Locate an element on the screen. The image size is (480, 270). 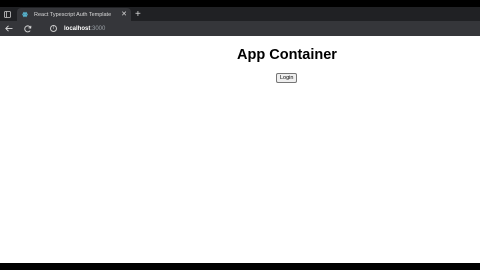
tab-strip: React Typescript Auth Template ✕ + is located at coordinates (240, 14).